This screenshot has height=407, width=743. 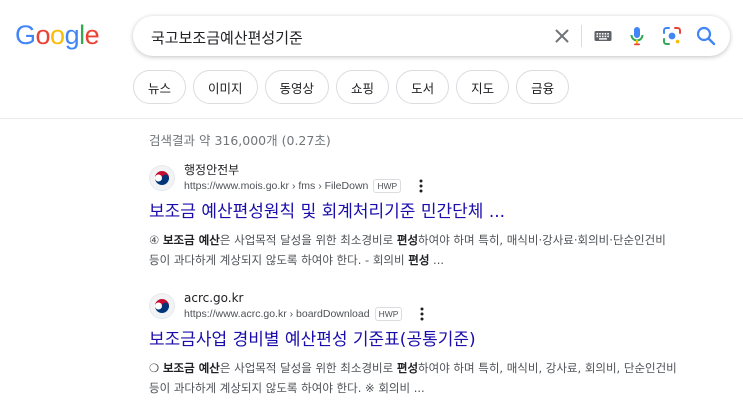 What do you see at coordinates (160, 87) in the screenshot?
I see `chip-news: 뉴스` at bounding box center [160, 87].